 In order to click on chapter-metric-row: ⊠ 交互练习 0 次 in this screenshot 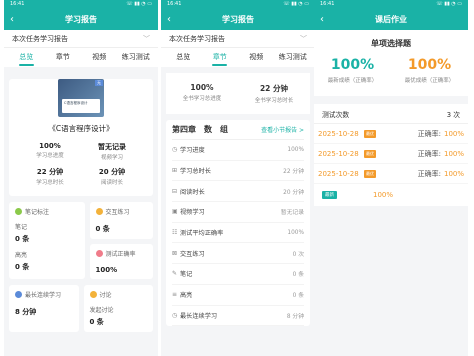, I will do `click(238, 254)`.